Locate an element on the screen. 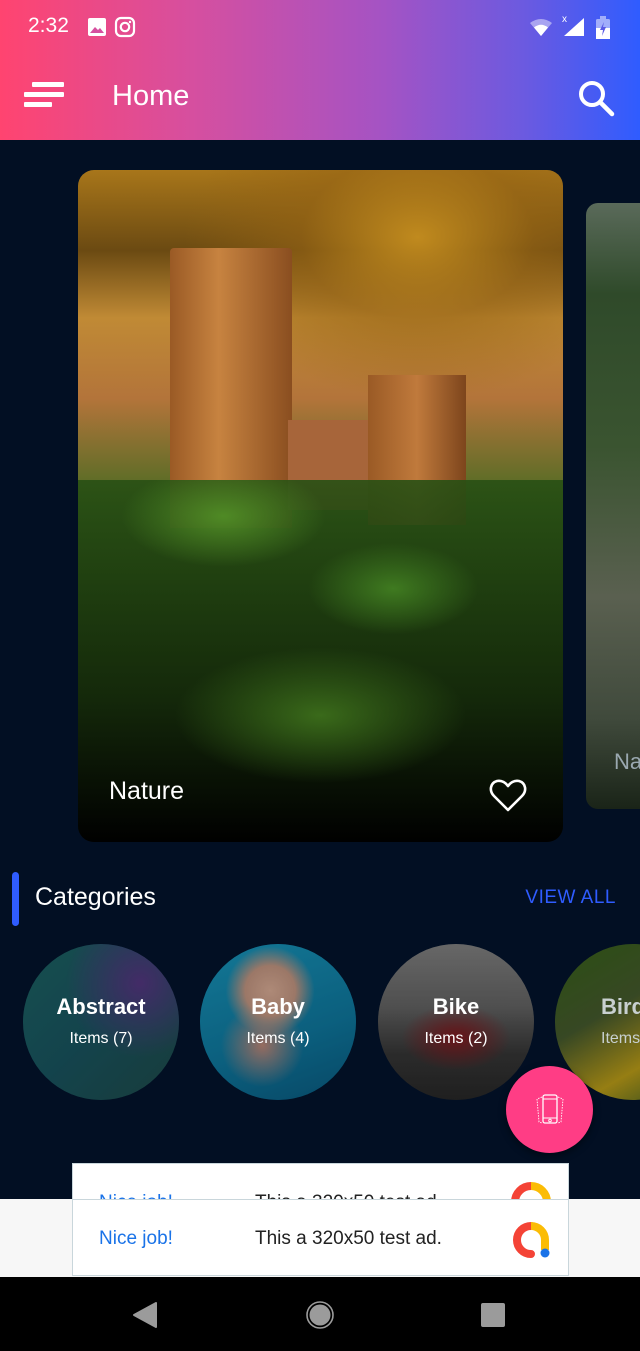 Image resolution: width=640 pixels, height=1351 pixels. ad-logo-icon is located at coordinates (531, 1242).